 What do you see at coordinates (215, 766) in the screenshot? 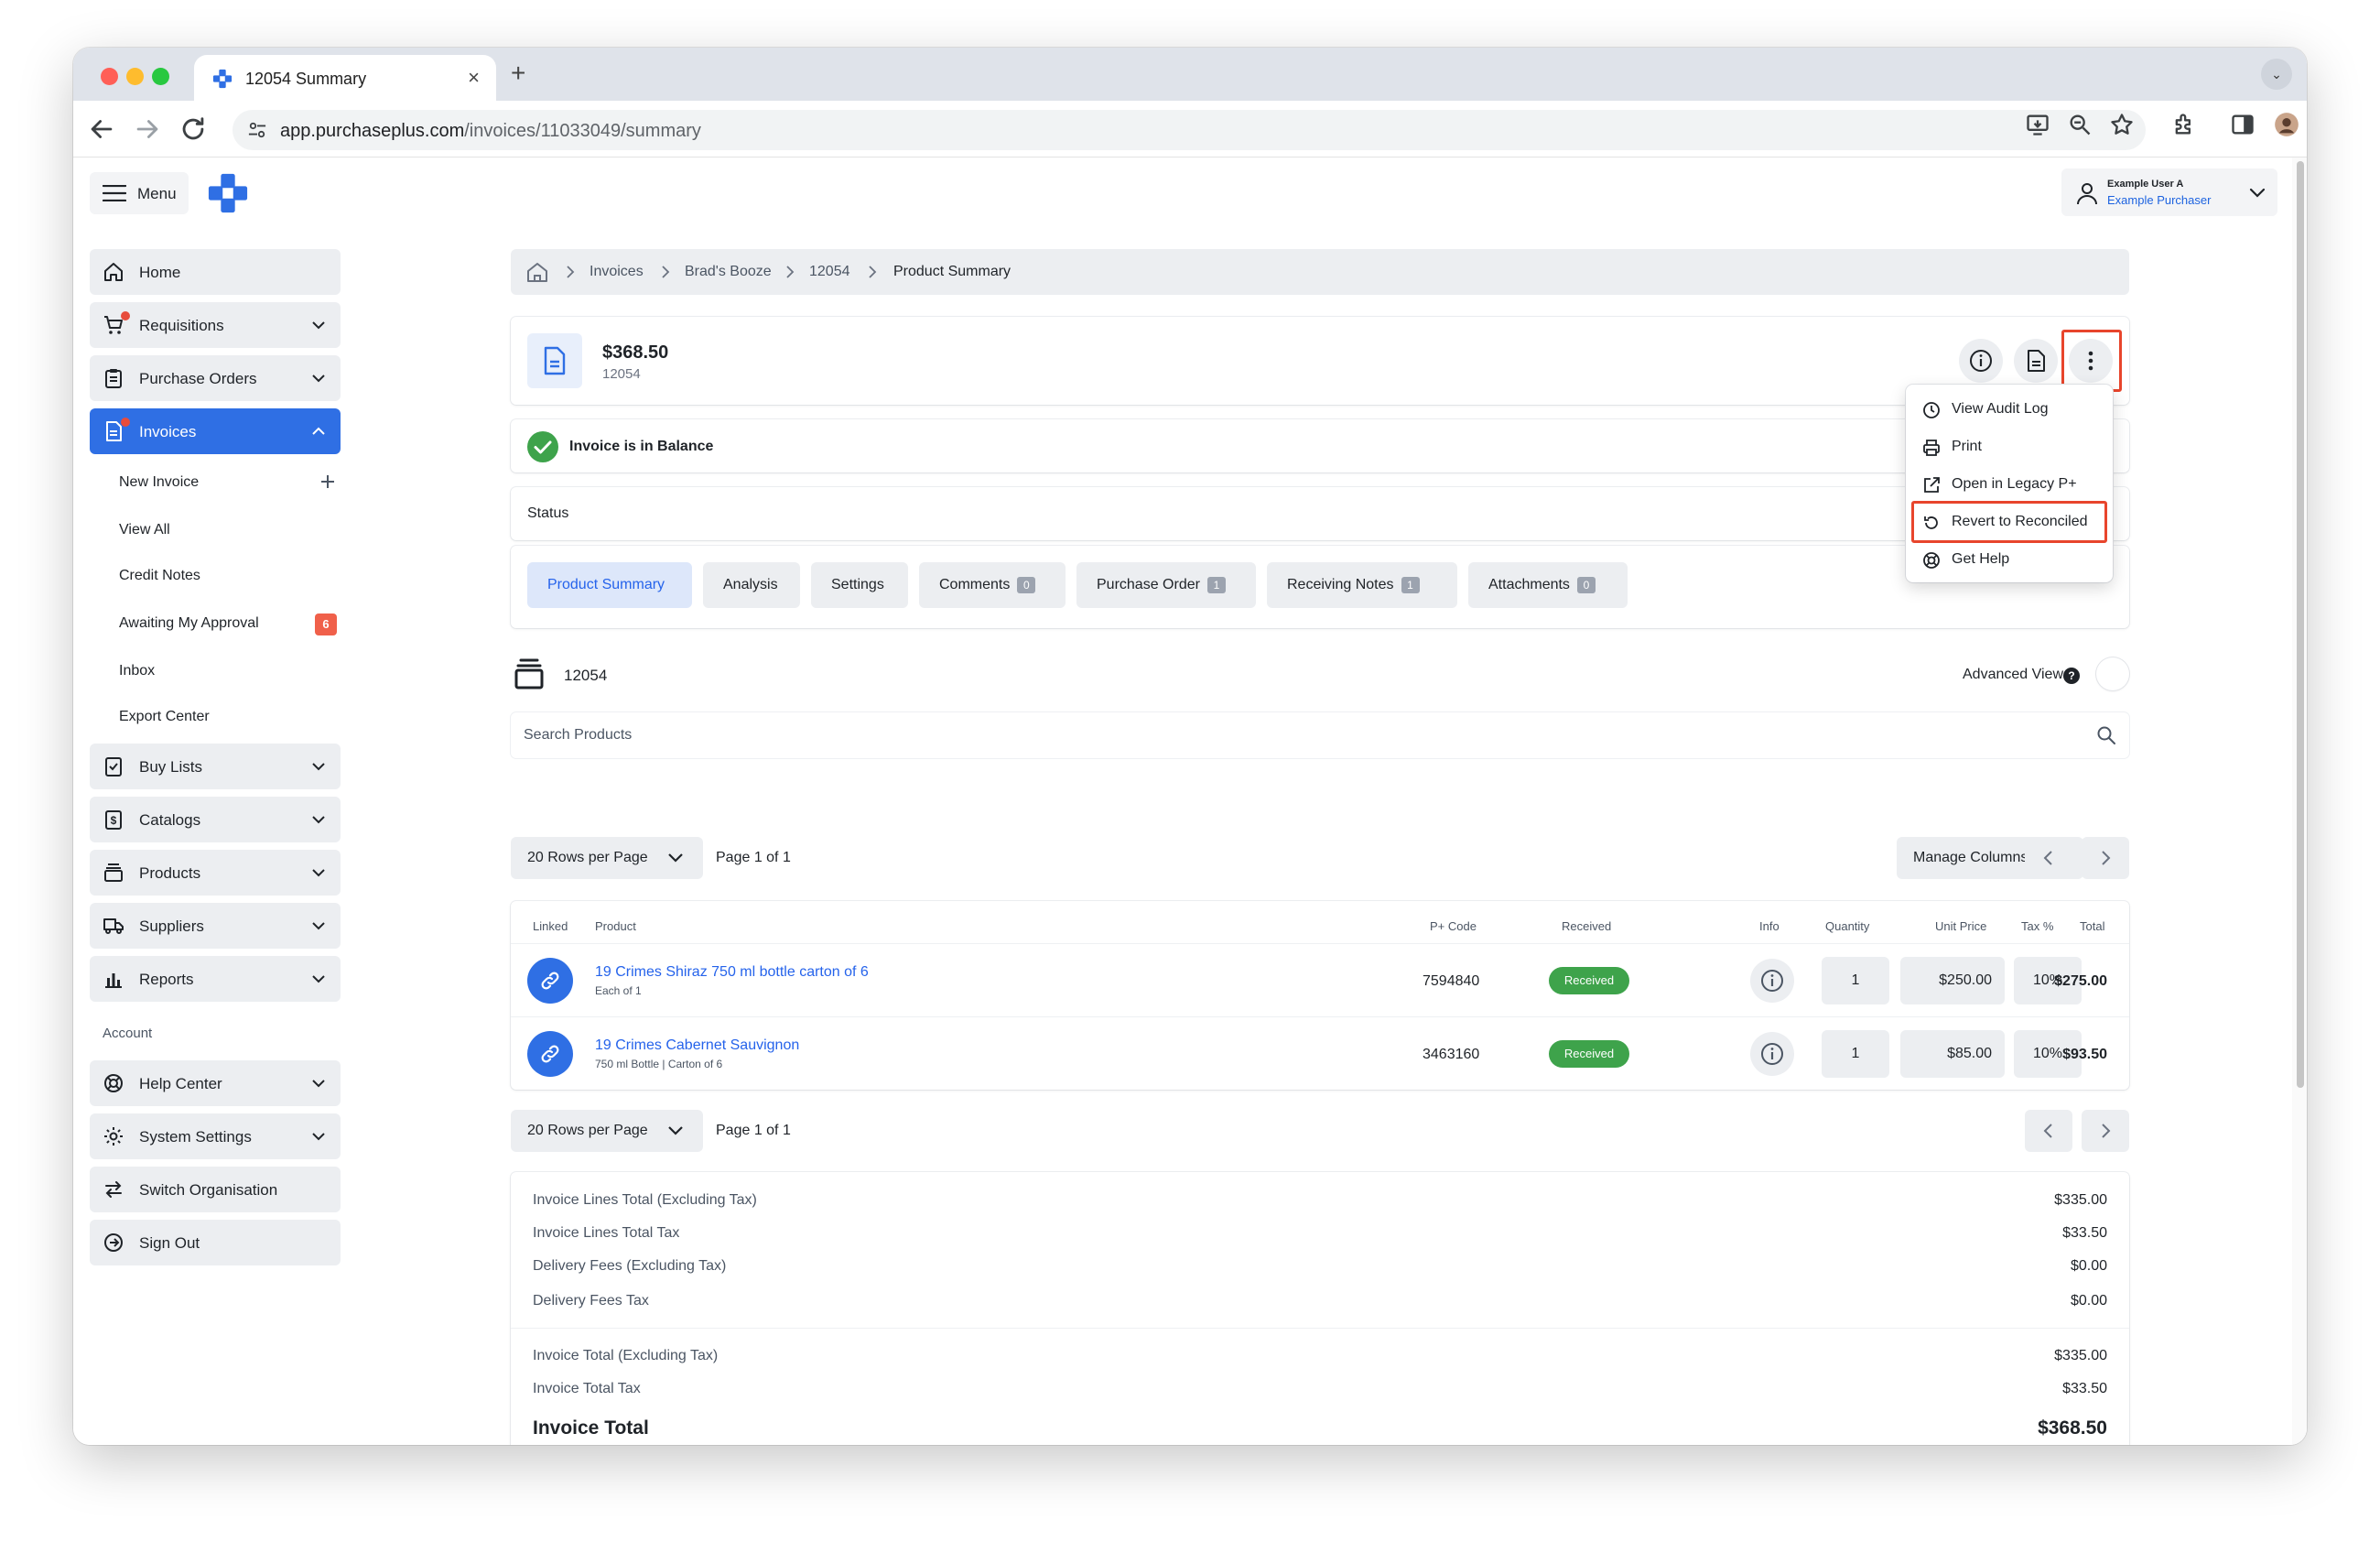
I see `sidebar-item-buy-lists: Buy Lists` at bounding box center [215, 766].